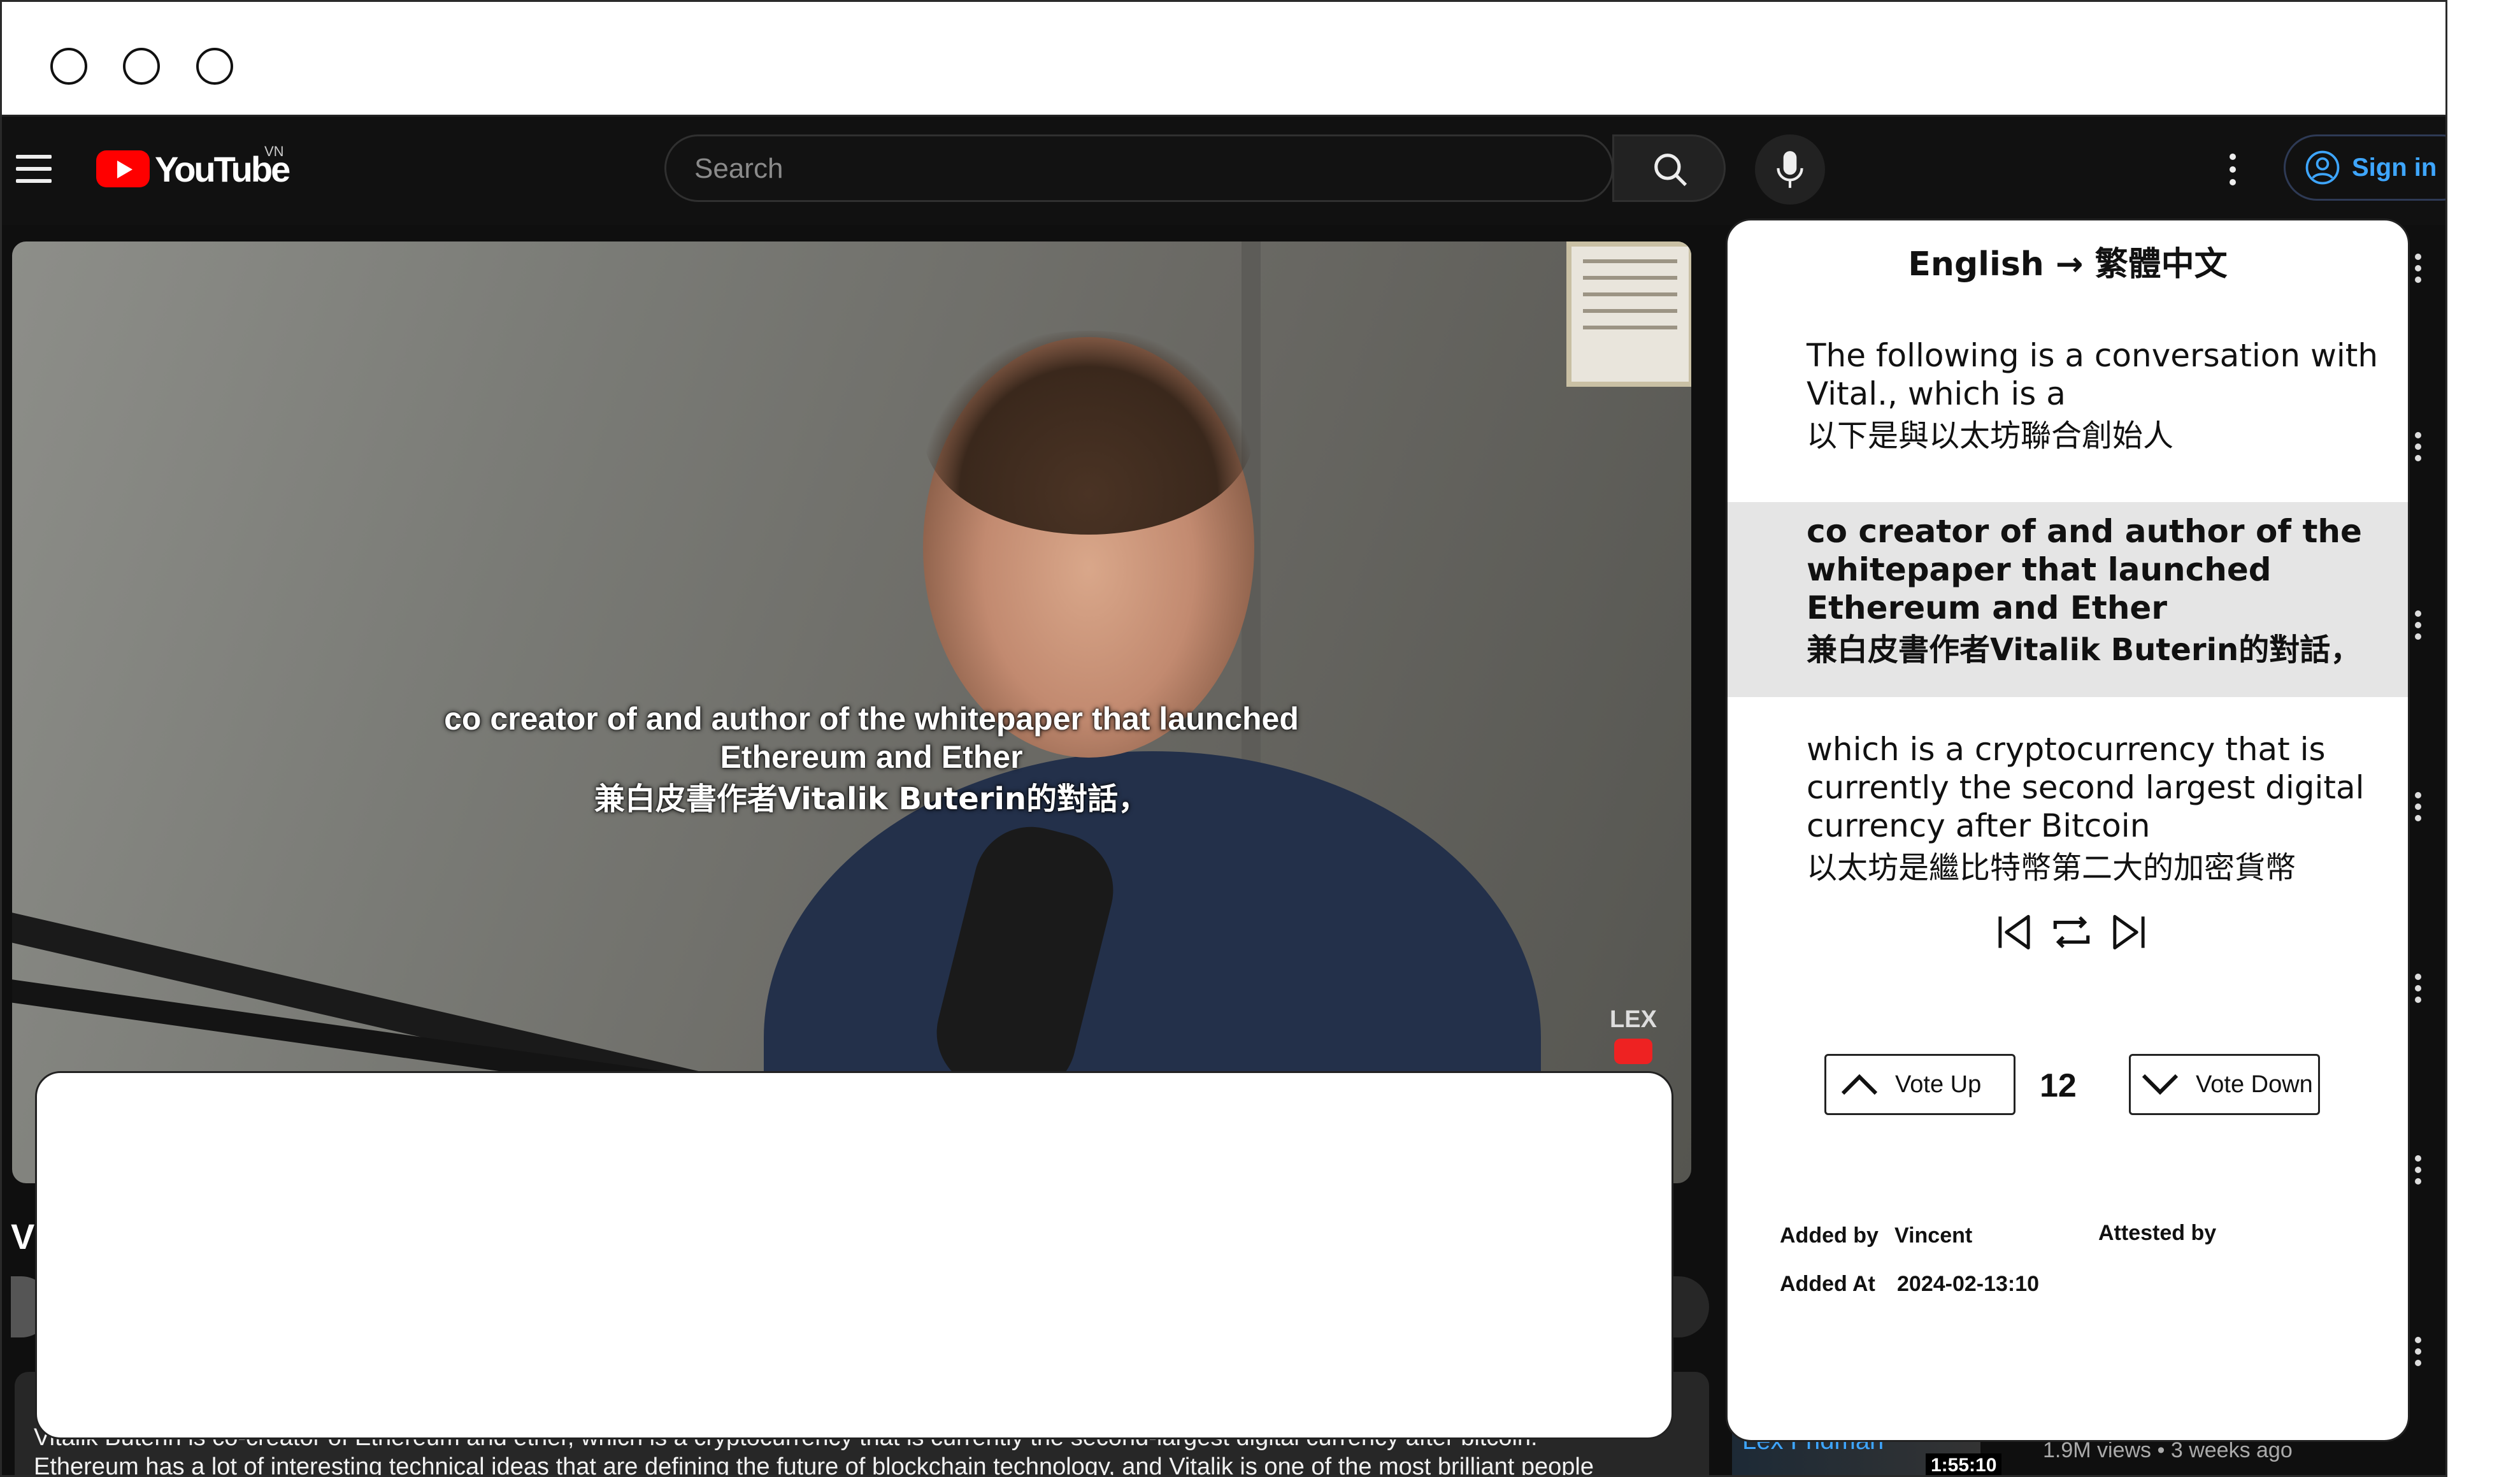  Describe the element at coordinates (1968, 1284) in the screenshot. I see `added-at-value: 2024-02-13:10` at that location.